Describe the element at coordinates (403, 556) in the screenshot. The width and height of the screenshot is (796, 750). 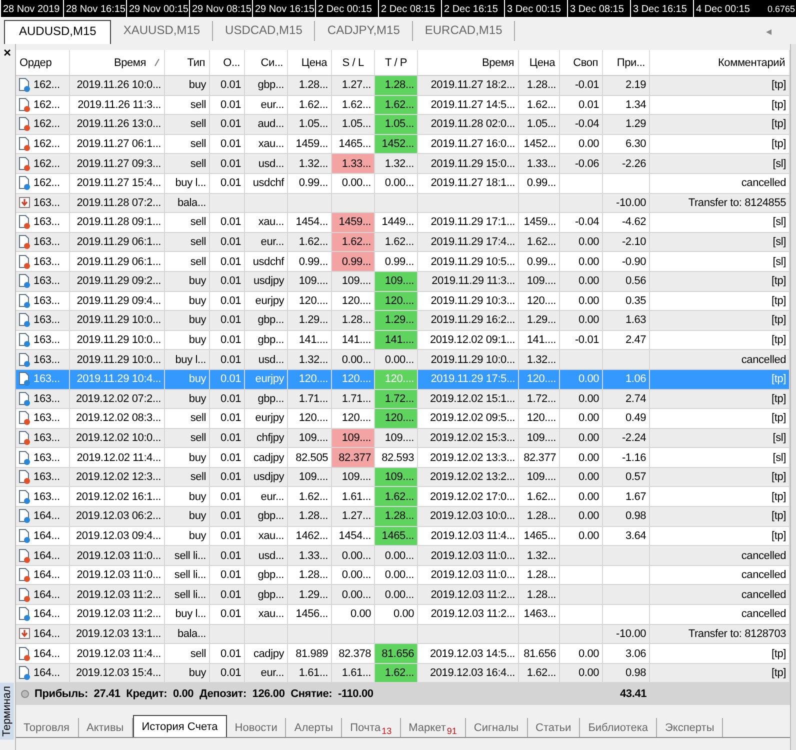
I see `table-row: 164... 2019.12.03 11:0... sell li... 0.01 usd... 1.33... 0.00... 0.00... 2019.12.03 11:0... 1.32... cancelled` at that location.